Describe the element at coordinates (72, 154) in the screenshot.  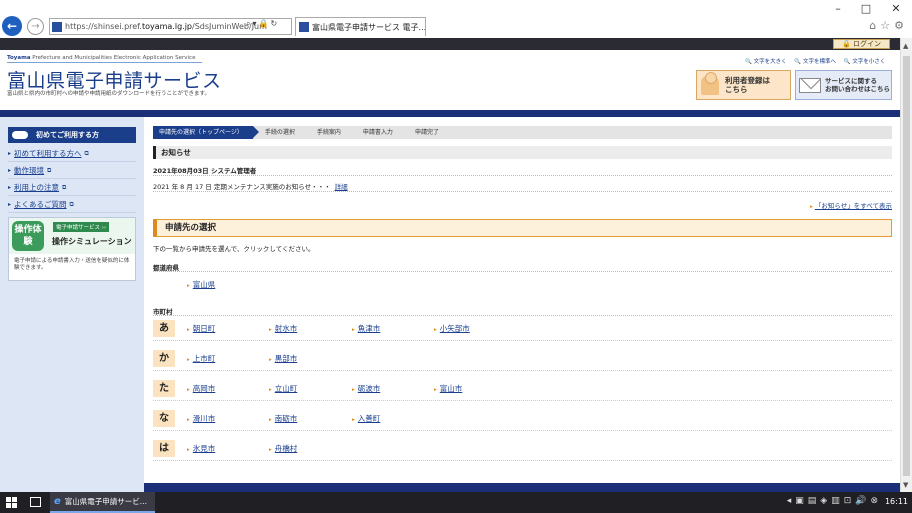
I see `sidebar-item-first-time: ▸ 初めて利用する方へ ⧉` at that location.